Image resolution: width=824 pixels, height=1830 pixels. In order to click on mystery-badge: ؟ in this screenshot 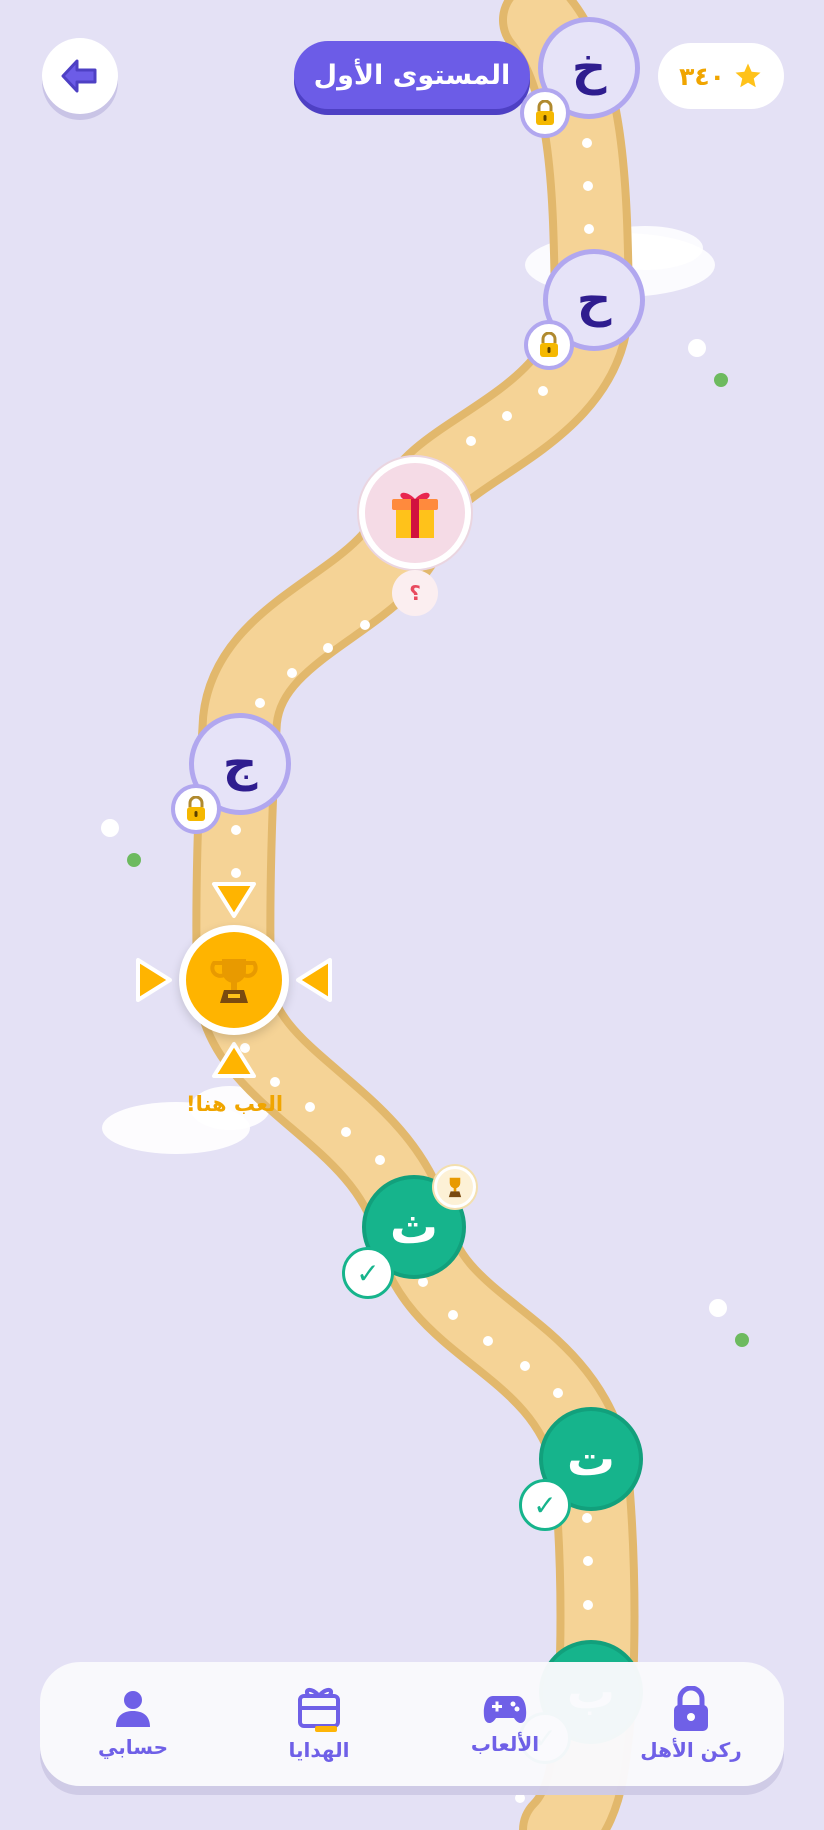, I will do `click(415, 593)`.